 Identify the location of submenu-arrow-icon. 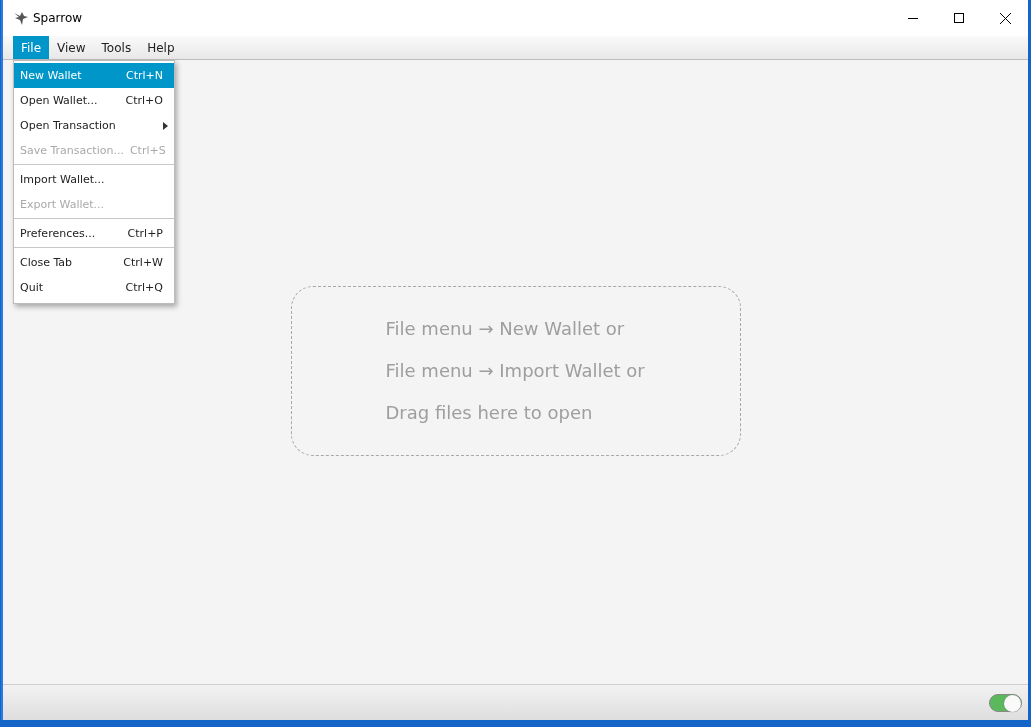
(165, 125).